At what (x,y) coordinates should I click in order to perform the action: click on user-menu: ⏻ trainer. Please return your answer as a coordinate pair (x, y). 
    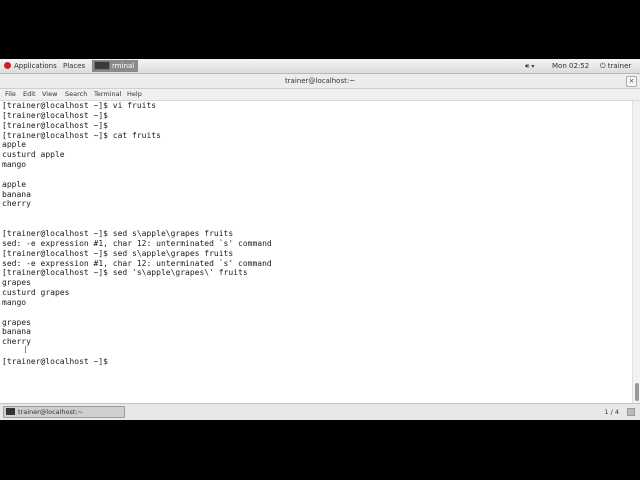
    Looking at the image, I should click on (615, 66).